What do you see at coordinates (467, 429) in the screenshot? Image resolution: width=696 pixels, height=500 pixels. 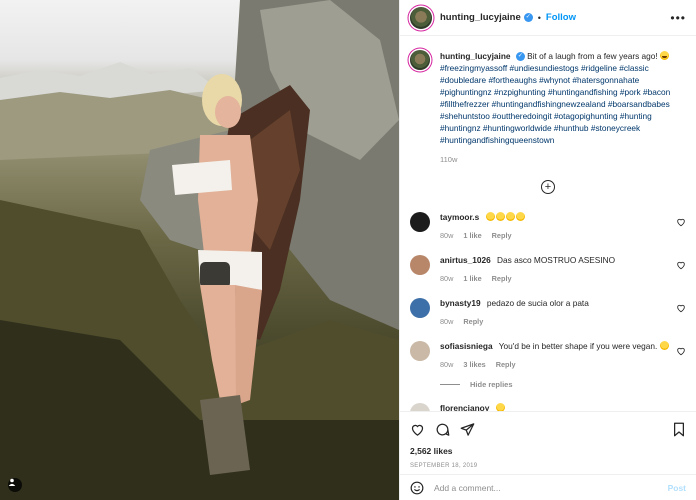 I see `share-paper-plane-icon` at bounding box center [467, 429].